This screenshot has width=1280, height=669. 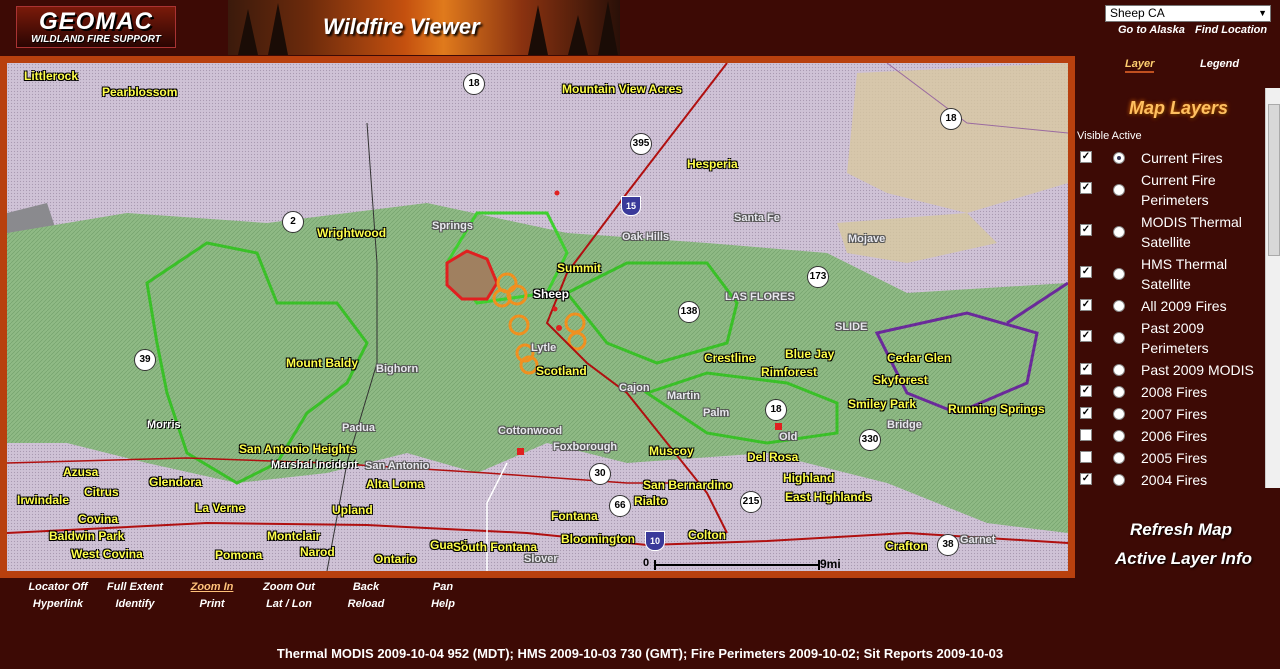 I want to click on place-label: Cedar Glen, so click(x=919, y=358).